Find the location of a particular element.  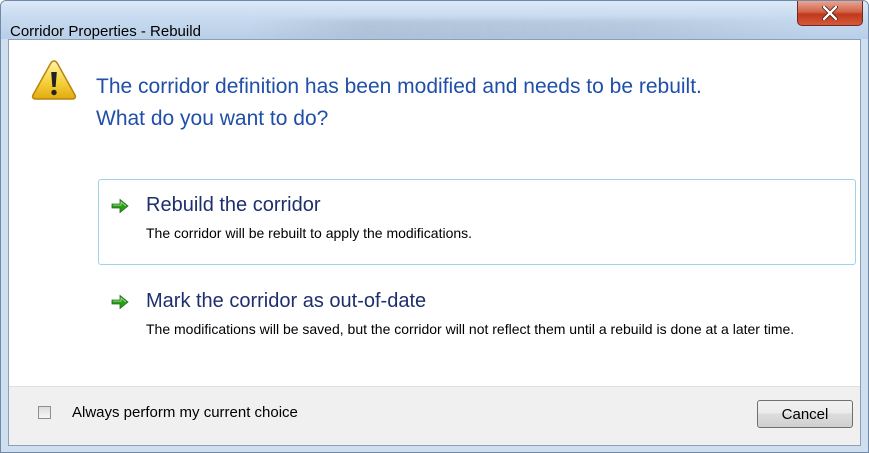

always-perform-label: Always perform my current choice is located at coordinates (185, 413).